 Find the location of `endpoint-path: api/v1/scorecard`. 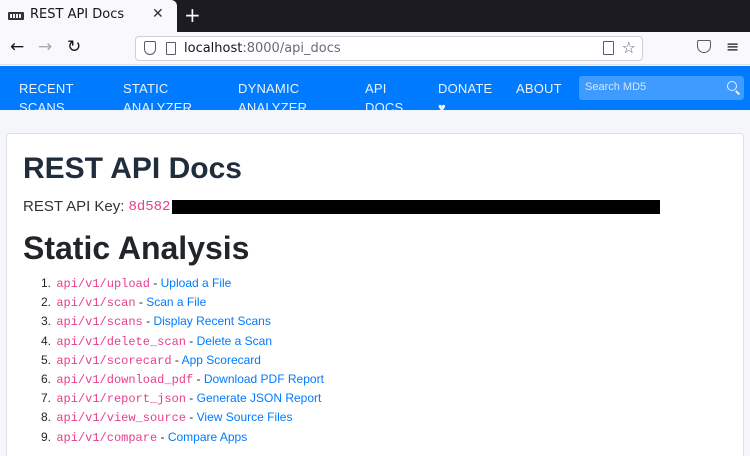

endpoint-path: api/v1/scorecard is located at coordinates (114, 360).